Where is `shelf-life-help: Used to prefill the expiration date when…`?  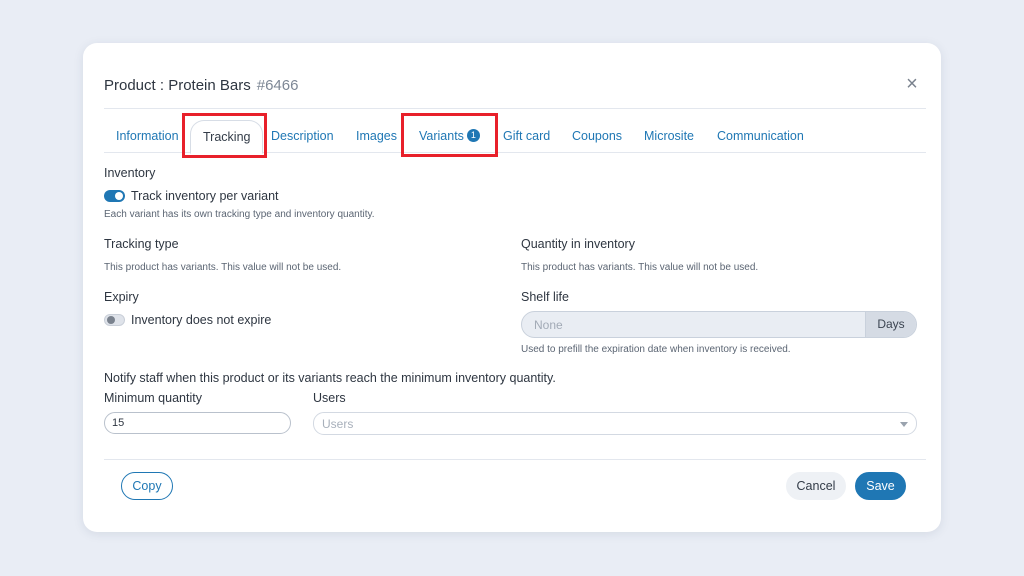
shelf-life-help: Used to prefill the expiration date when… is located at coordinates (656, 349).